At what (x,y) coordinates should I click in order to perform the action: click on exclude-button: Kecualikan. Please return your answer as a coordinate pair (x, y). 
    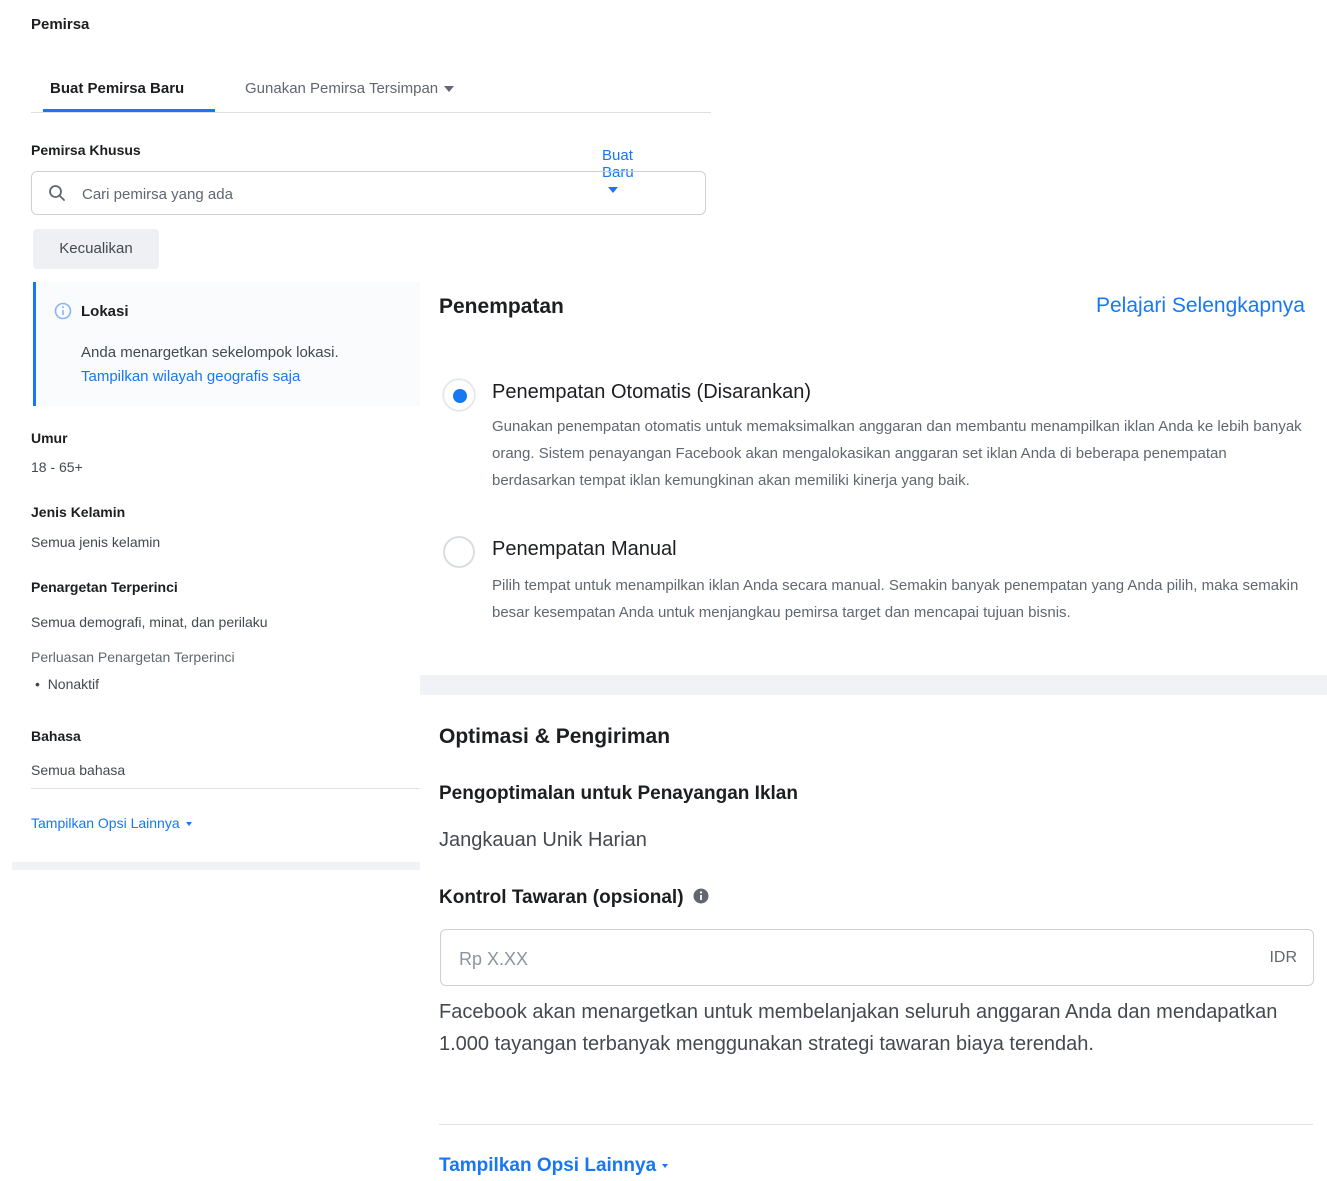
    Looking at the image, I should click on (96, 249).